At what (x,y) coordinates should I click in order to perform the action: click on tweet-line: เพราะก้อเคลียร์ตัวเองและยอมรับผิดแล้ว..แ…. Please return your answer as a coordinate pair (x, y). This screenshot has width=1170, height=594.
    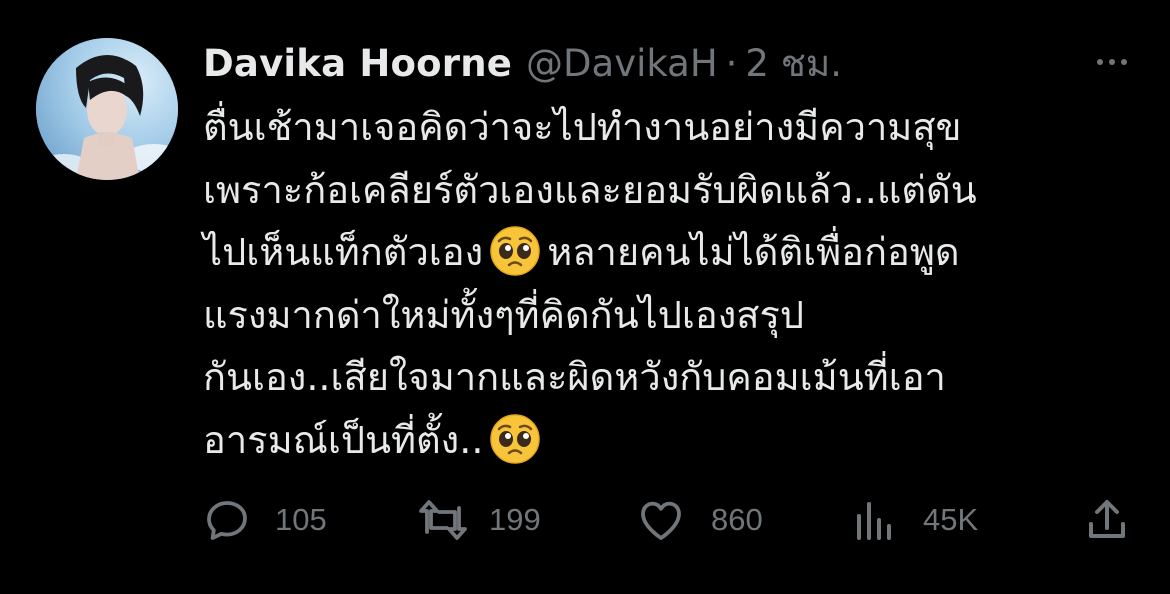
    Looking at the image, I should click on (590, 189).